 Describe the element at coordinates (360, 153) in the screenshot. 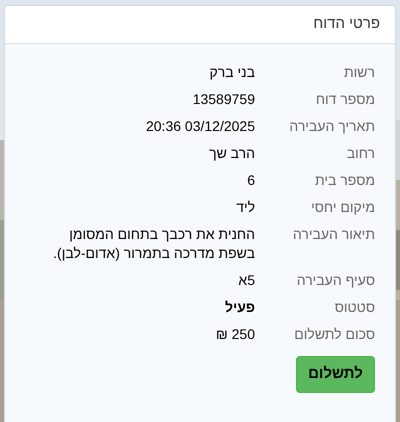

I see `field-label: רחוב` at that location.